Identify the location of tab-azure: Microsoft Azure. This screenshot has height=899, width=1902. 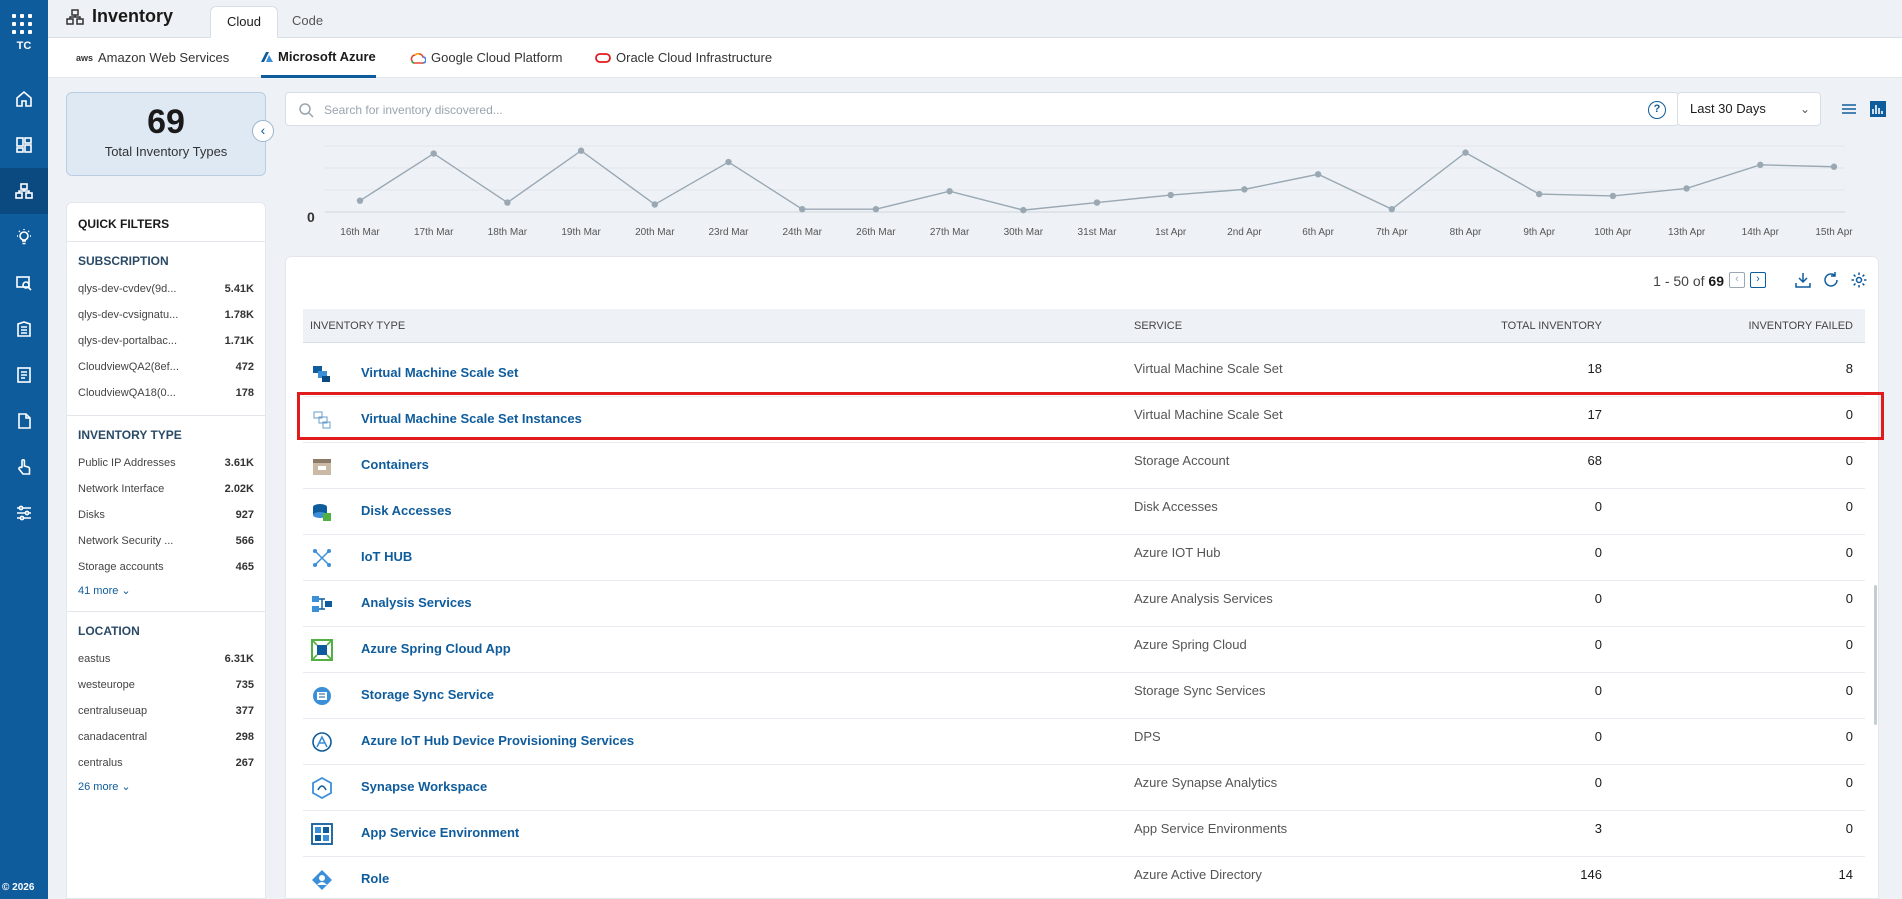
(318, 58).